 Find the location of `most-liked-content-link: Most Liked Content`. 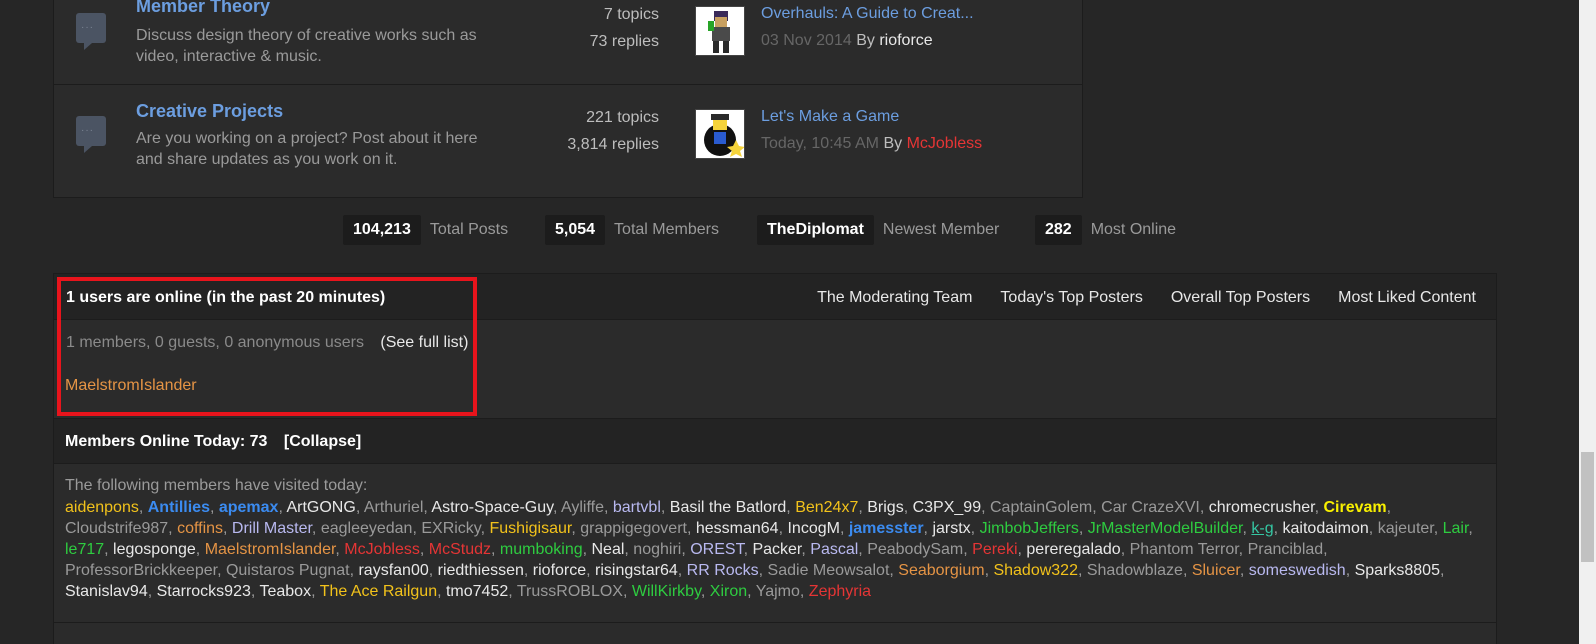

most-liked-content-link: Most Liked Content is located at coordinates (1407, 298).